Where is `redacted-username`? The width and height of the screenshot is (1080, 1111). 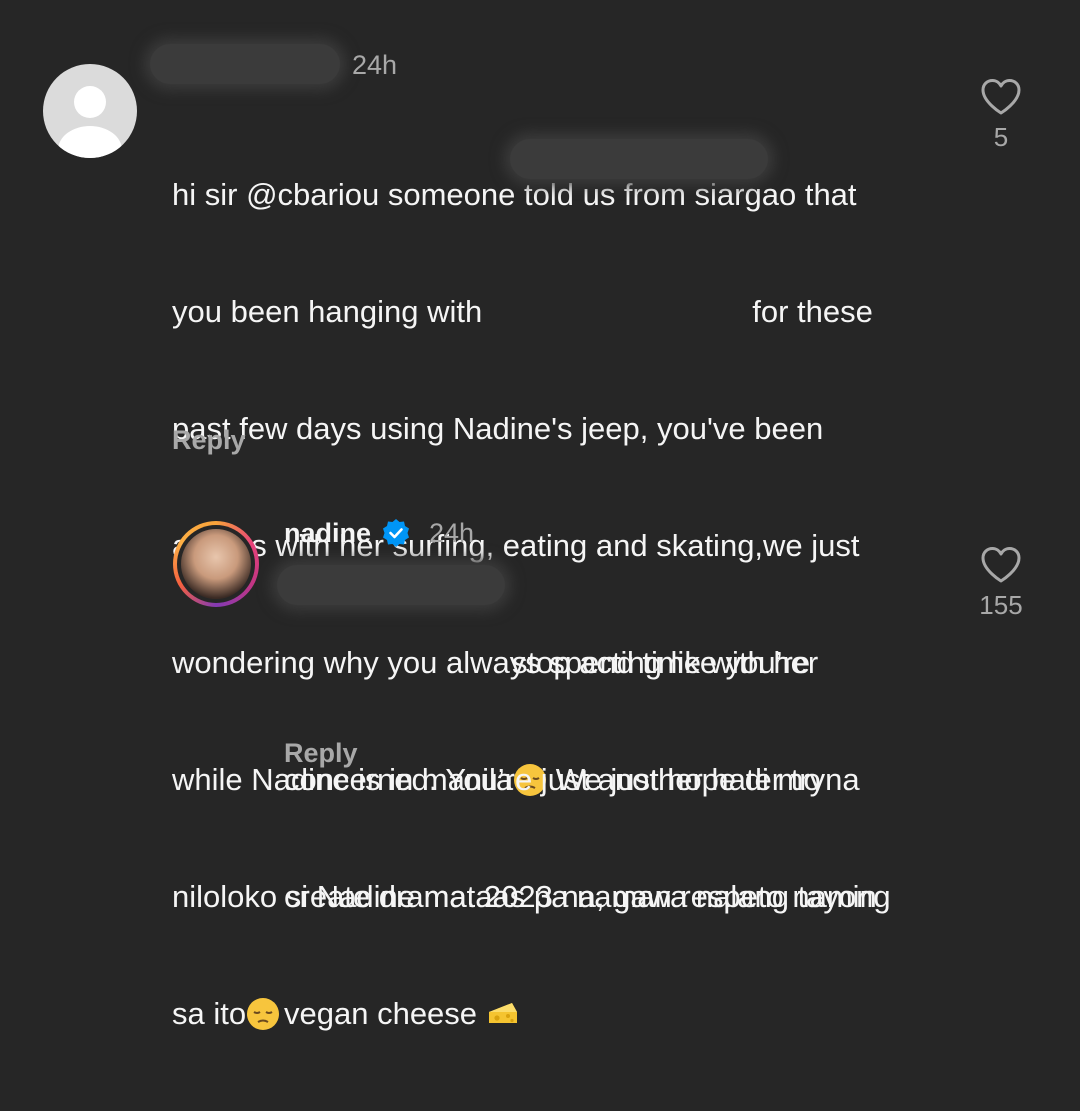 redacted-username is located at coordinates (245, 64).